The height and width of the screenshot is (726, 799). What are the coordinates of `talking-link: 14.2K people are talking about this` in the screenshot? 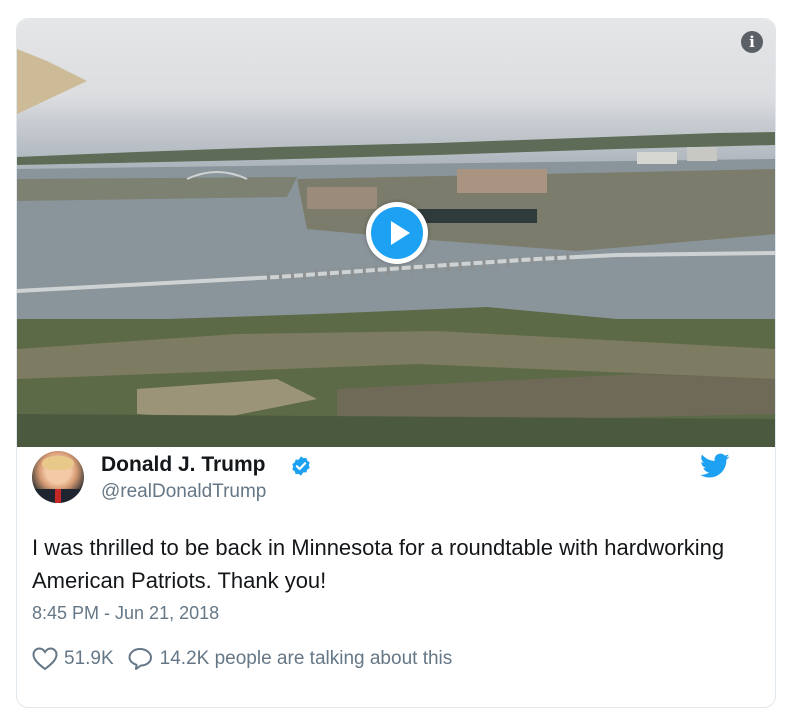 It's located at (290, 659).